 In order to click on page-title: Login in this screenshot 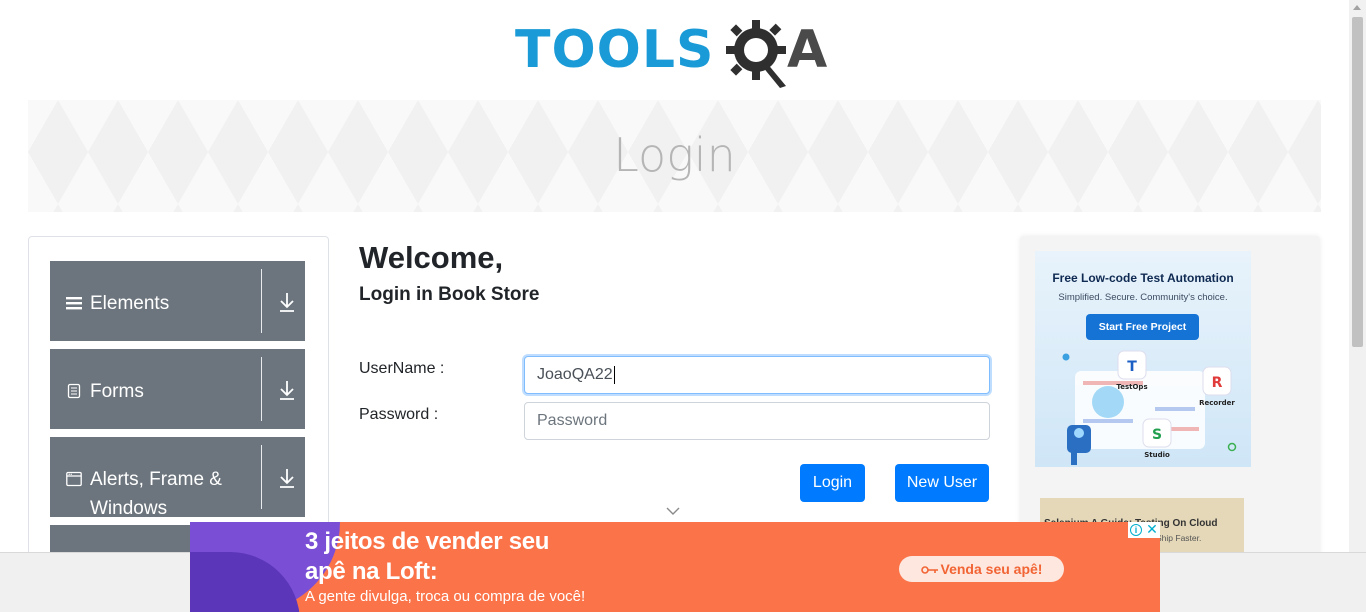, I will do `click(674, 155)`.